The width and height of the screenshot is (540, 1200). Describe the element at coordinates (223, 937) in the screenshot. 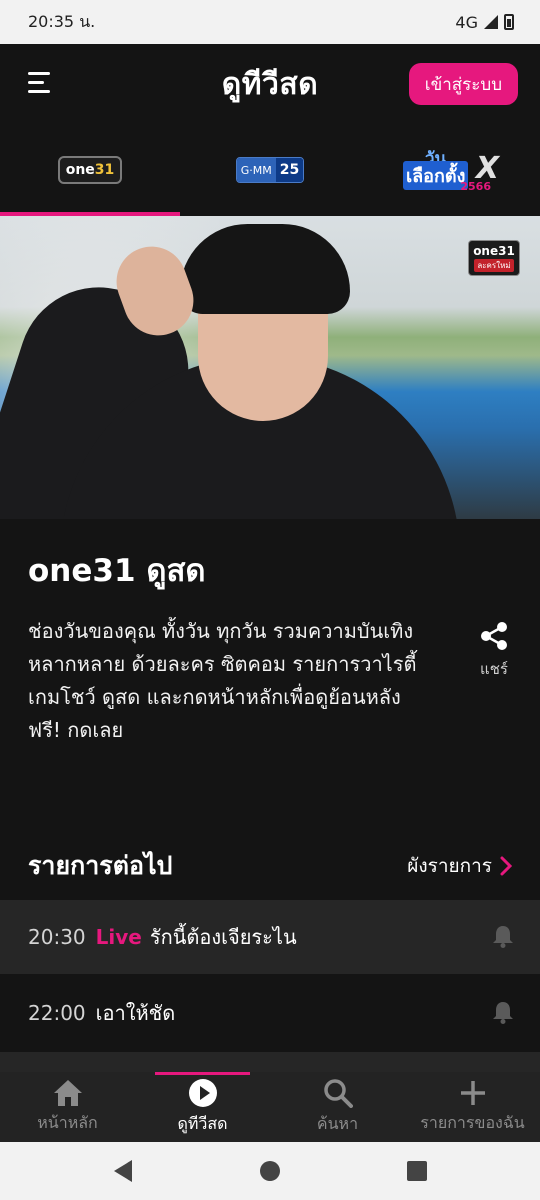

I see `program-title: รักนี้ต้องเจียระไน` at that location.